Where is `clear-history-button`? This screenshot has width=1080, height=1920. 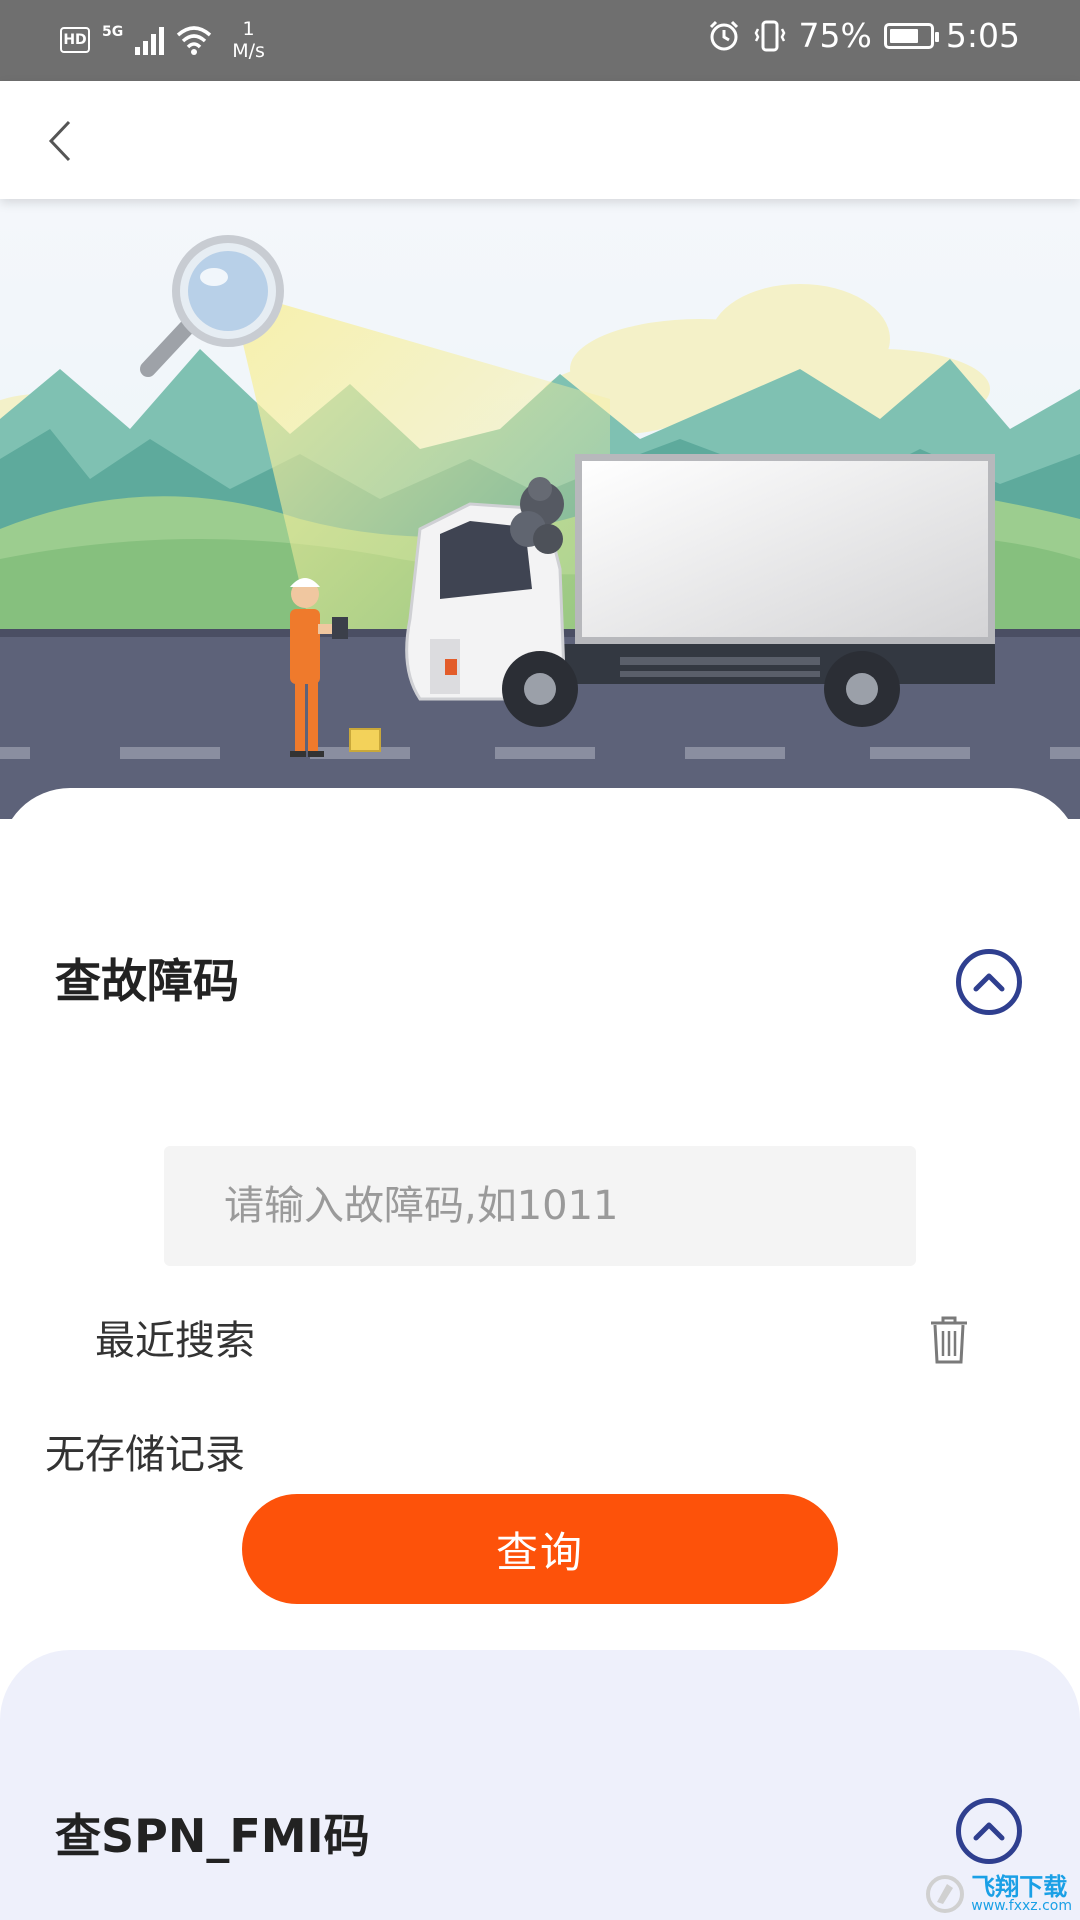
clear-history-button is located at coordinates (949, 1340).